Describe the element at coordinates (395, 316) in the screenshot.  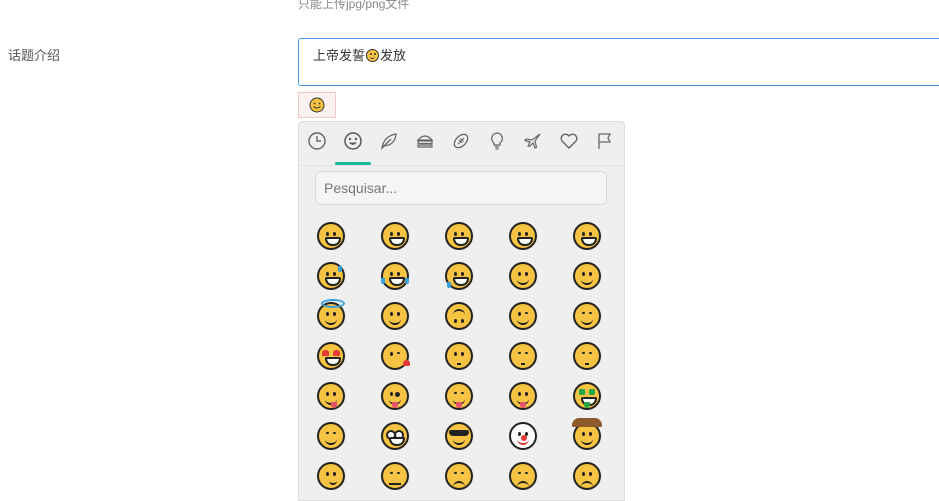
I see `slight-smile-face-icon` at that location.